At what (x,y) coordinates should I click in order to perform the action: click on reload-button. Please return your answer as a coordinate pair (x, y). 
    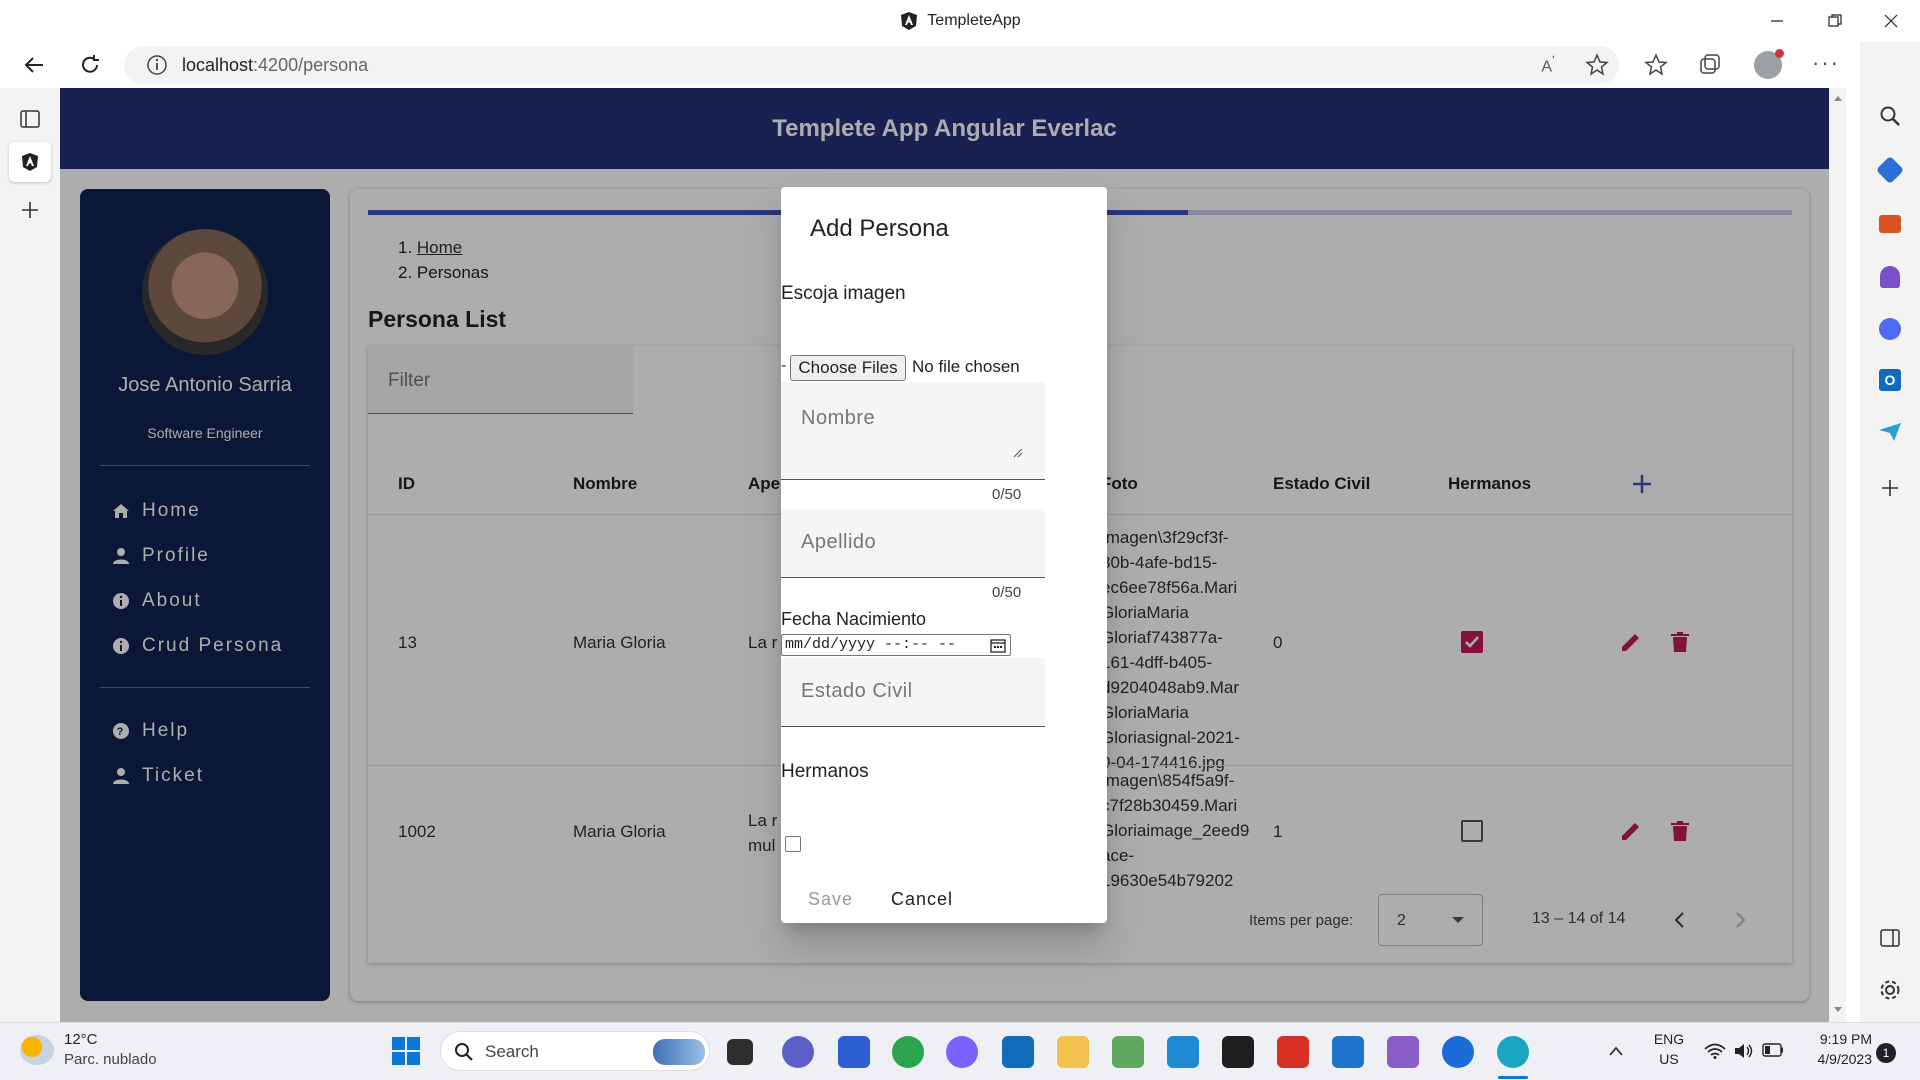
    Looking at the image, I should click on (90, 65).